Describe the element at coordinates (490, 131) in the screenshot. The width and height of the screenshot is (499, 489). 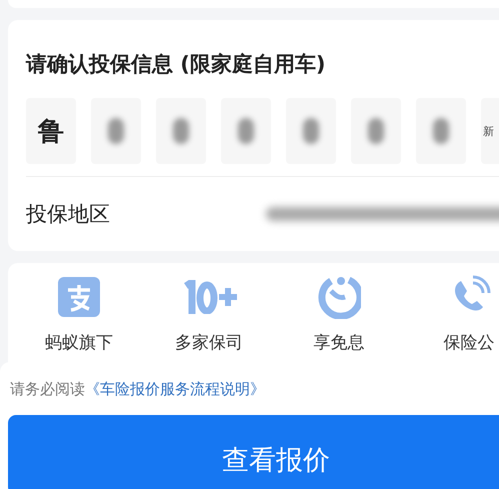
I see `new-energy-field: 新` at that location.